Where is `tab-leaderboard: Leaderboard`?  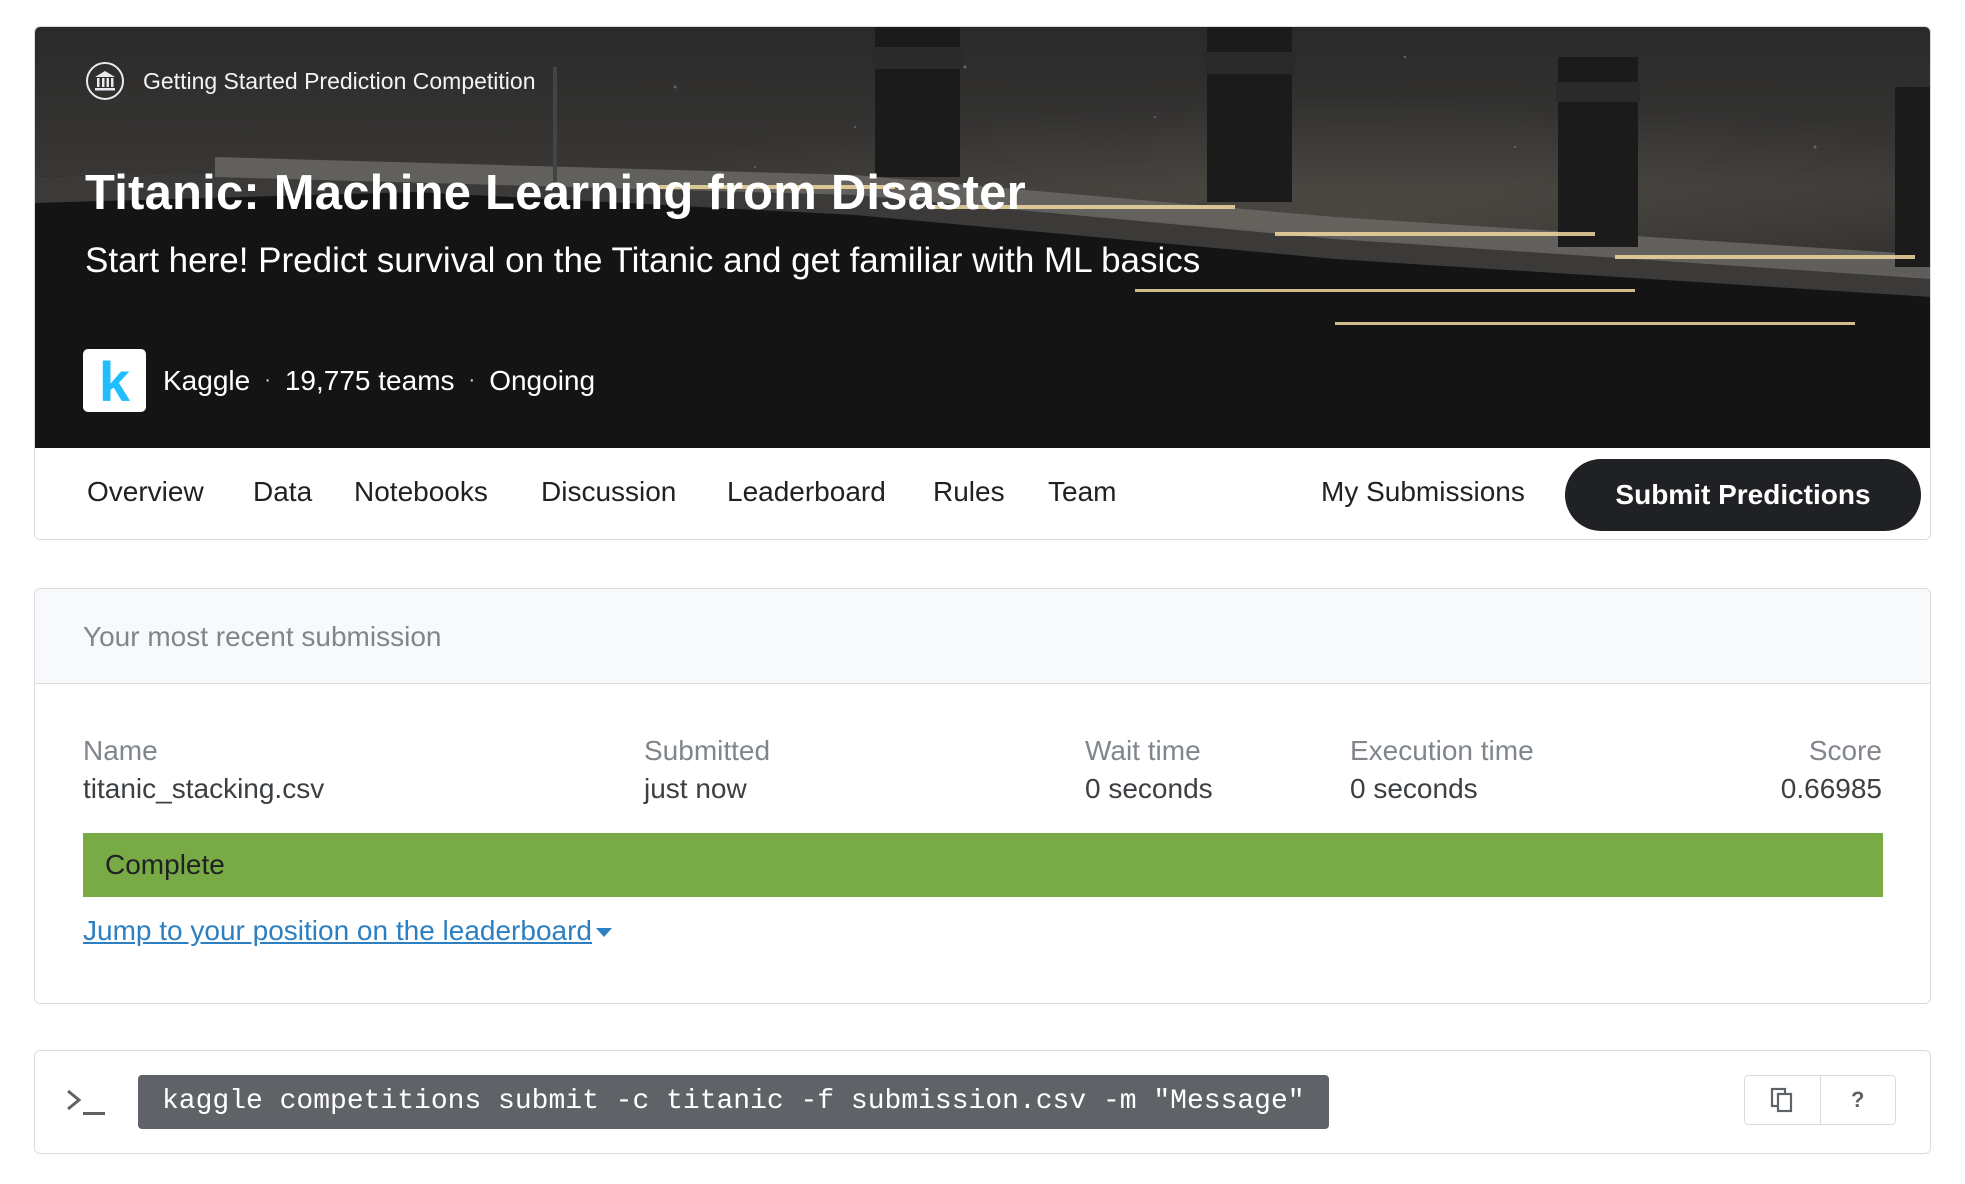 tab-leaderboard: Leaderboard is located at coordinates (806, 492).